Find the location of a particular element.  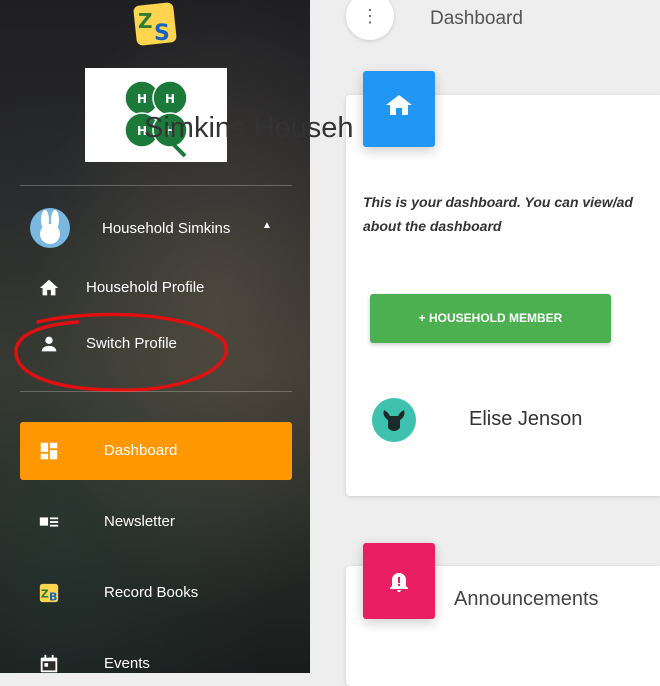

svg-text: S is located at coordinates (162, 33).